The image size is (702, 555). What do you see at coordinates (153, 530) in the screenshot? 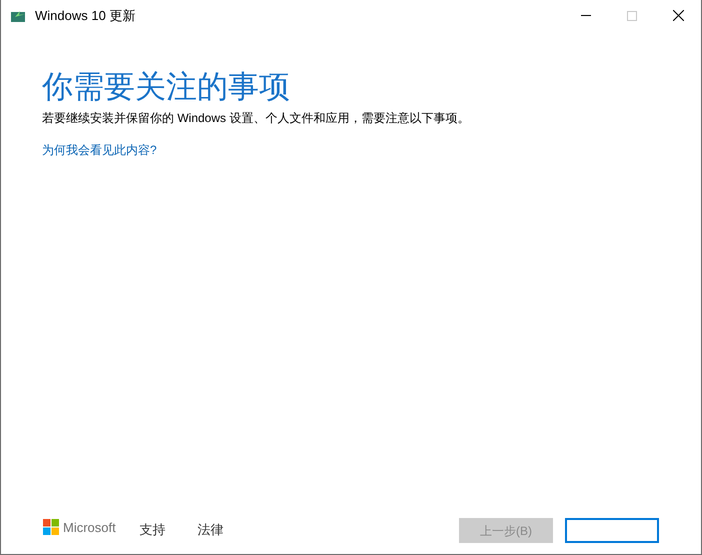
I see `footer-link: 支持` at bounding box center [153, 530].